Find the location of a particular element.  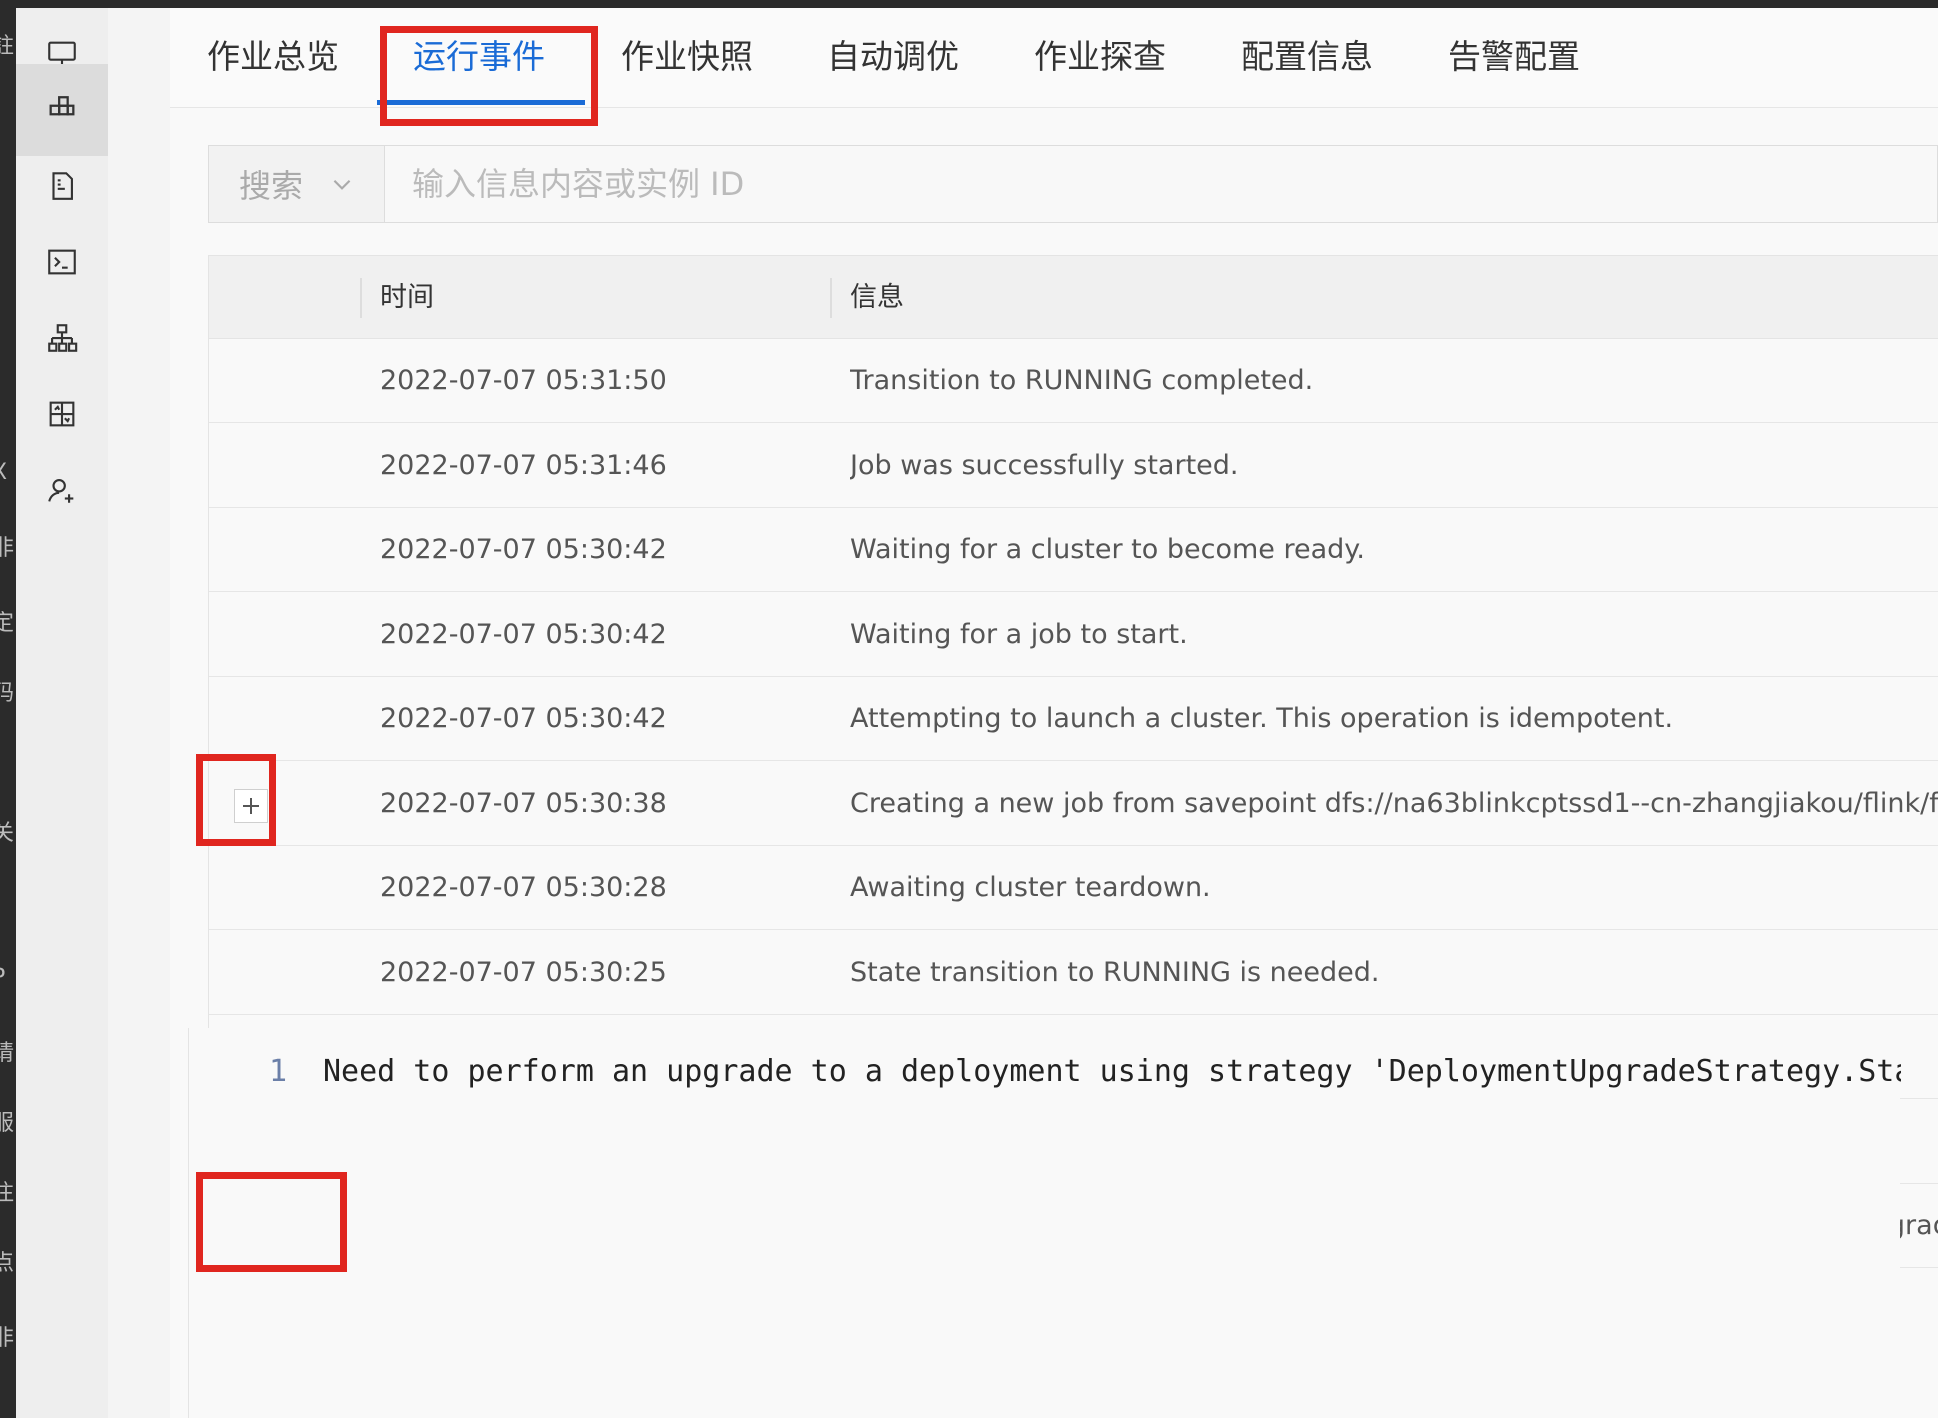

tab-events: 运行事件 is located at coordinates (479, 60).